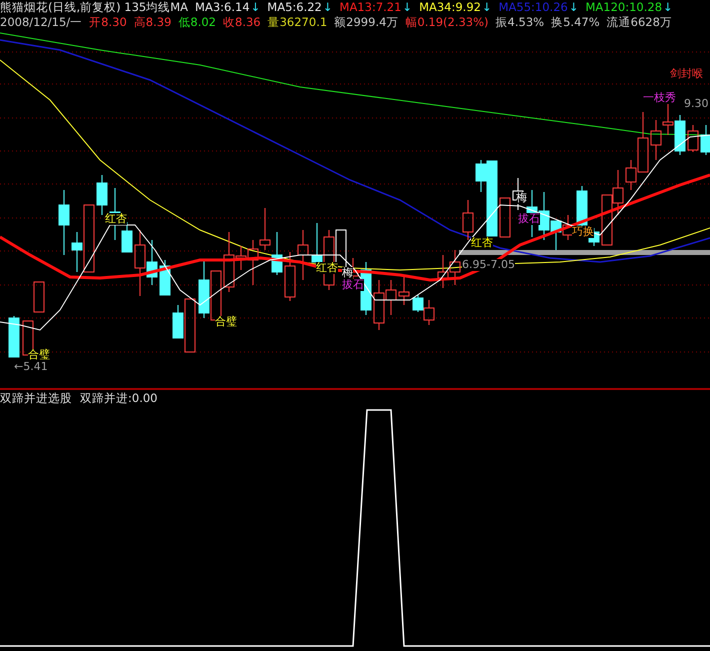 The image size is (710, 651). Describe the element at coordinates (94, 7) in the screenshot. I see `stock-title: 熊猫烟花(日线,前复权) 135均线MA` at that location.